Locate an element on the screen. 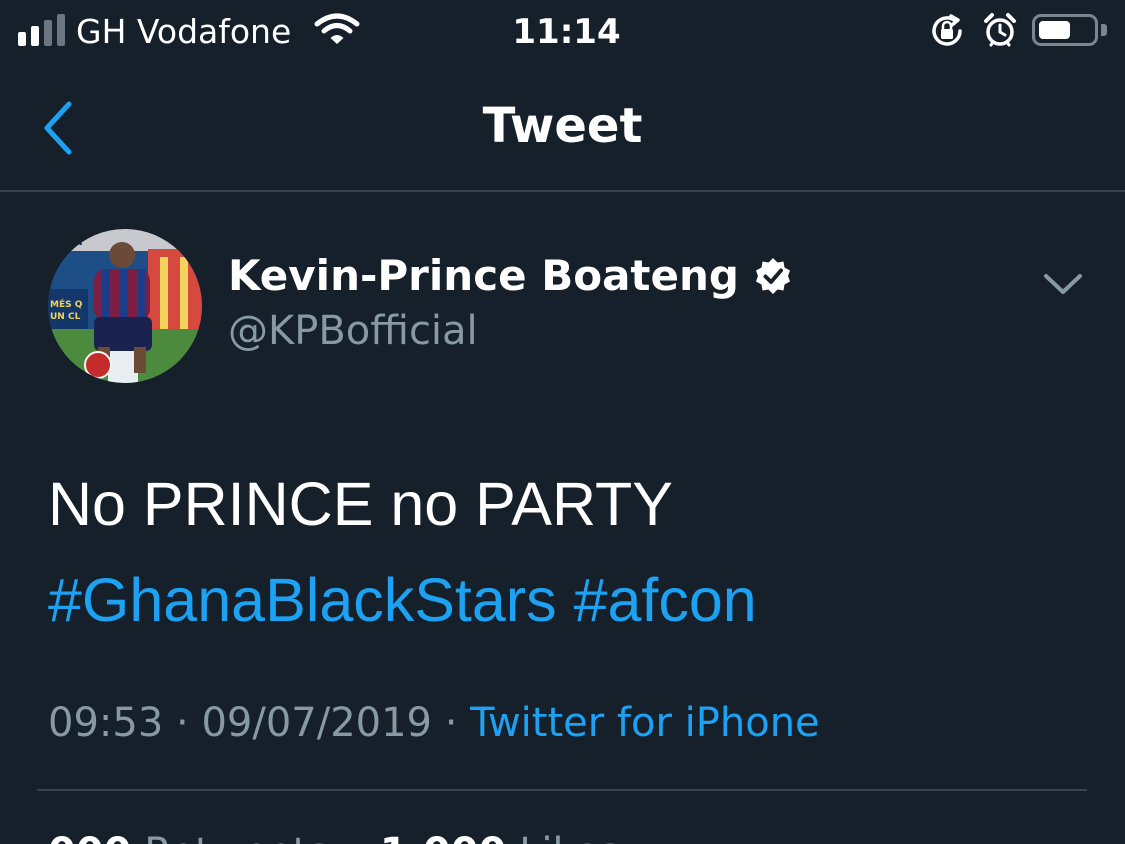 The width and height of the screenshot is (1125, 844). tweet-hashtags: #GhanaBlackStars #afcon is located at coordinates (568, 600).